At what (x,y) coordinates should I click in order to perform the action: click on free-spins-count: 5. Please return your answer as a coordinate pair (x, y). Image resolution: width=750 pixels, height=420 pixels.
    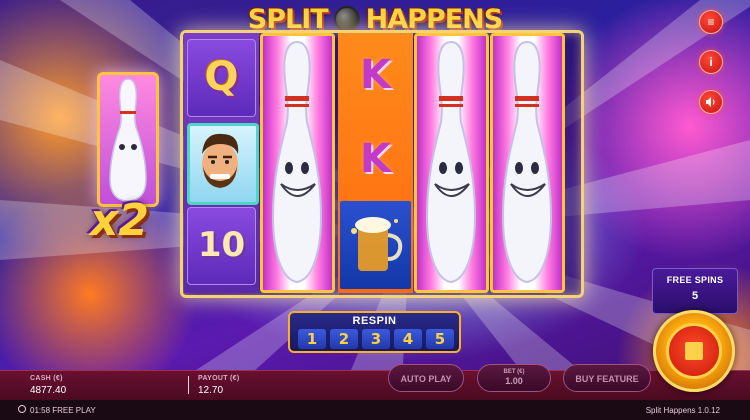
    Looking at the image, I should click on (695, 296).